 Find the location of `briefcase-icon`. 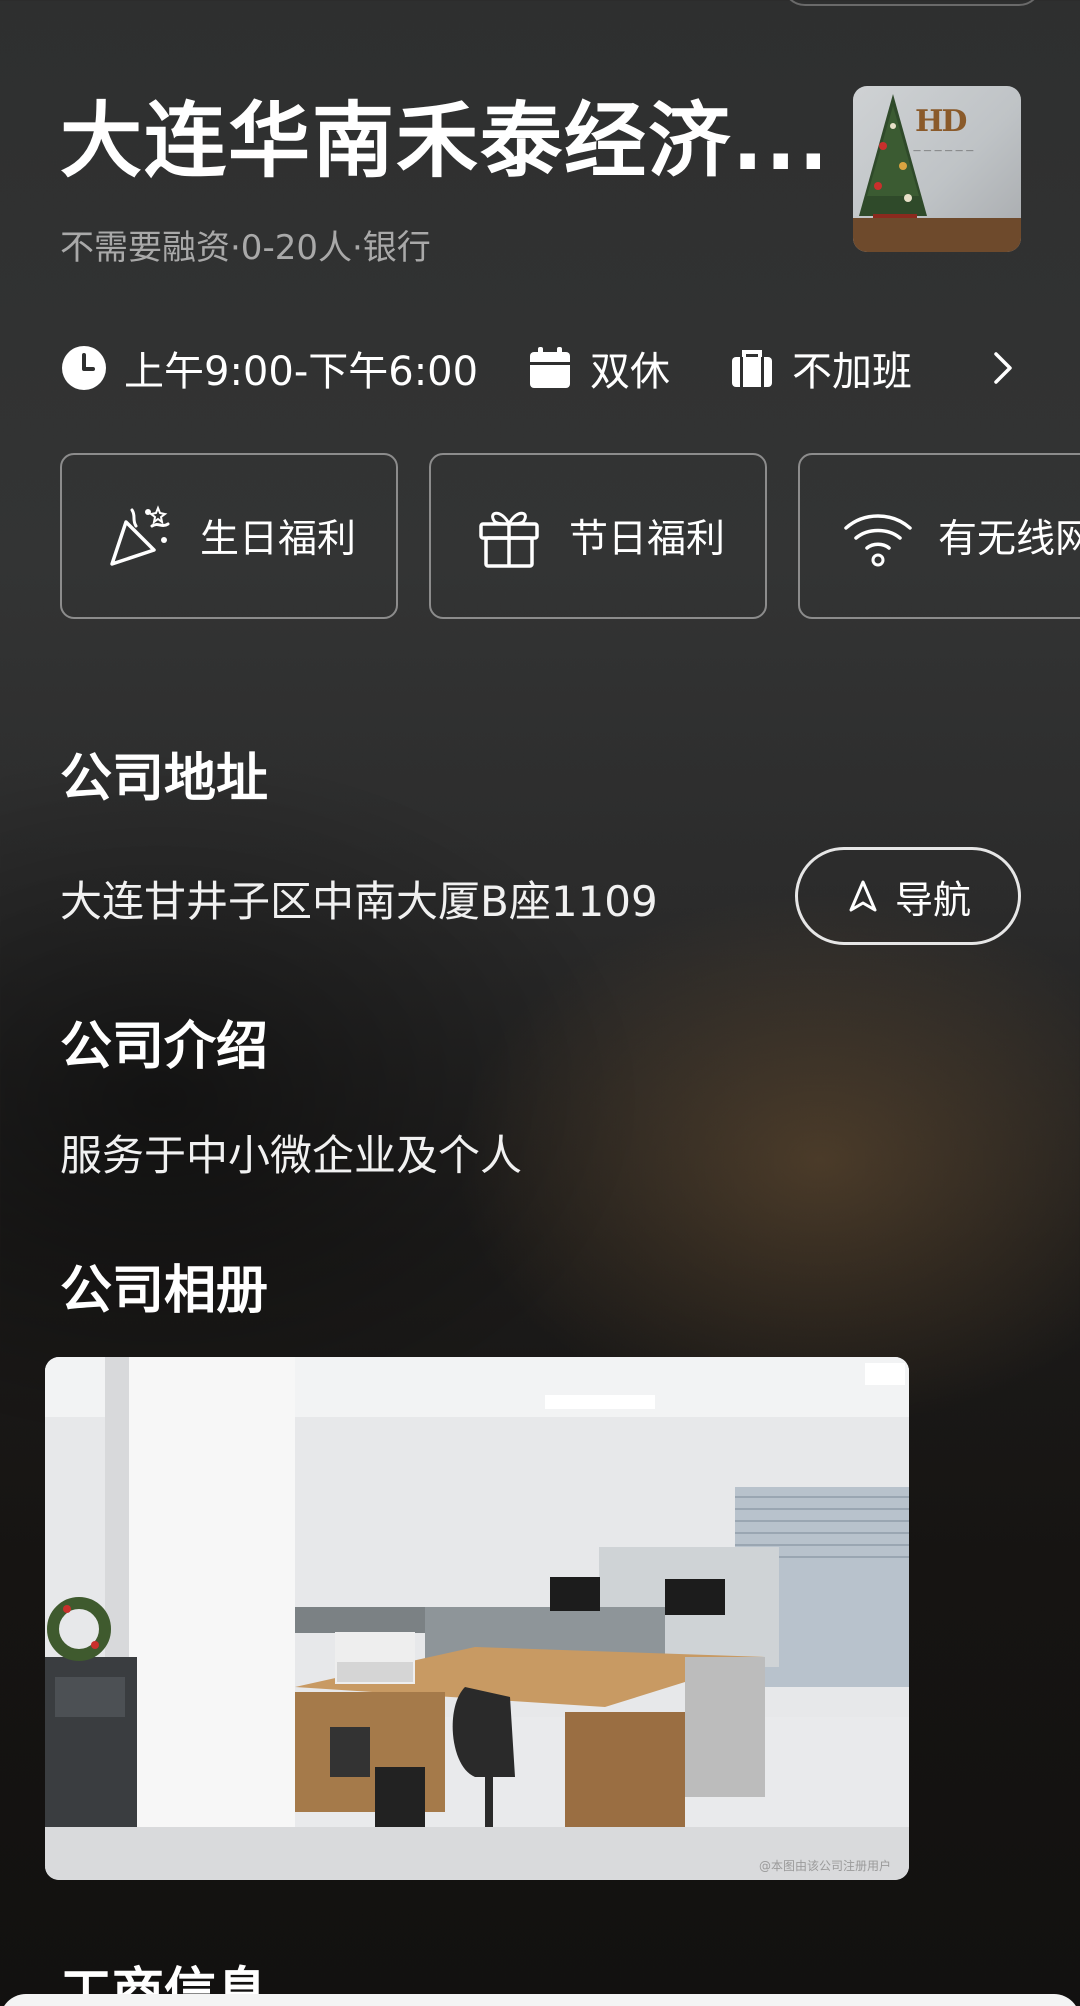

briefcase-icon is located at coordinates (752, 368).